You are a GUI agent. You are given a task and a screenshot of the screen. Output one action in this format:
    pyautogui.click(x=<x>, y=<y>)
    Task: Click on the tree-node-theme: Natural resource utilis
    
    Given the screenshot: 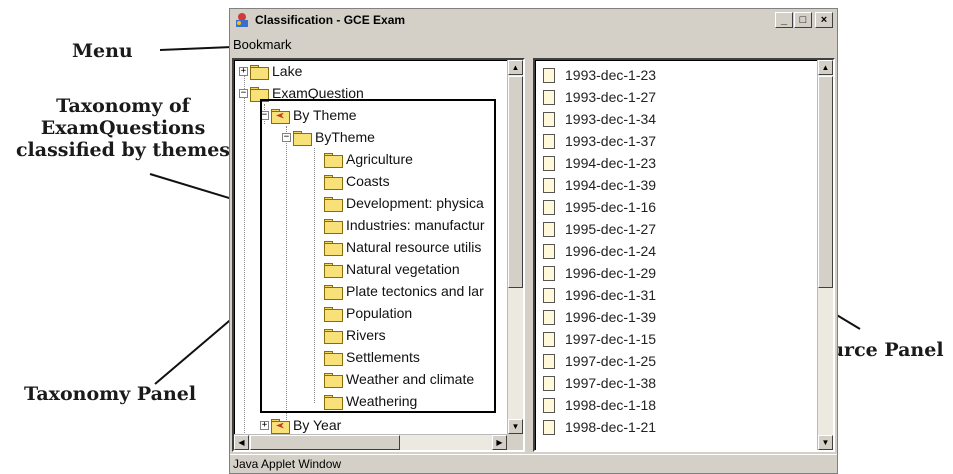 What is the action you would take?
    pyautogui.click(x=402, y=247)
    